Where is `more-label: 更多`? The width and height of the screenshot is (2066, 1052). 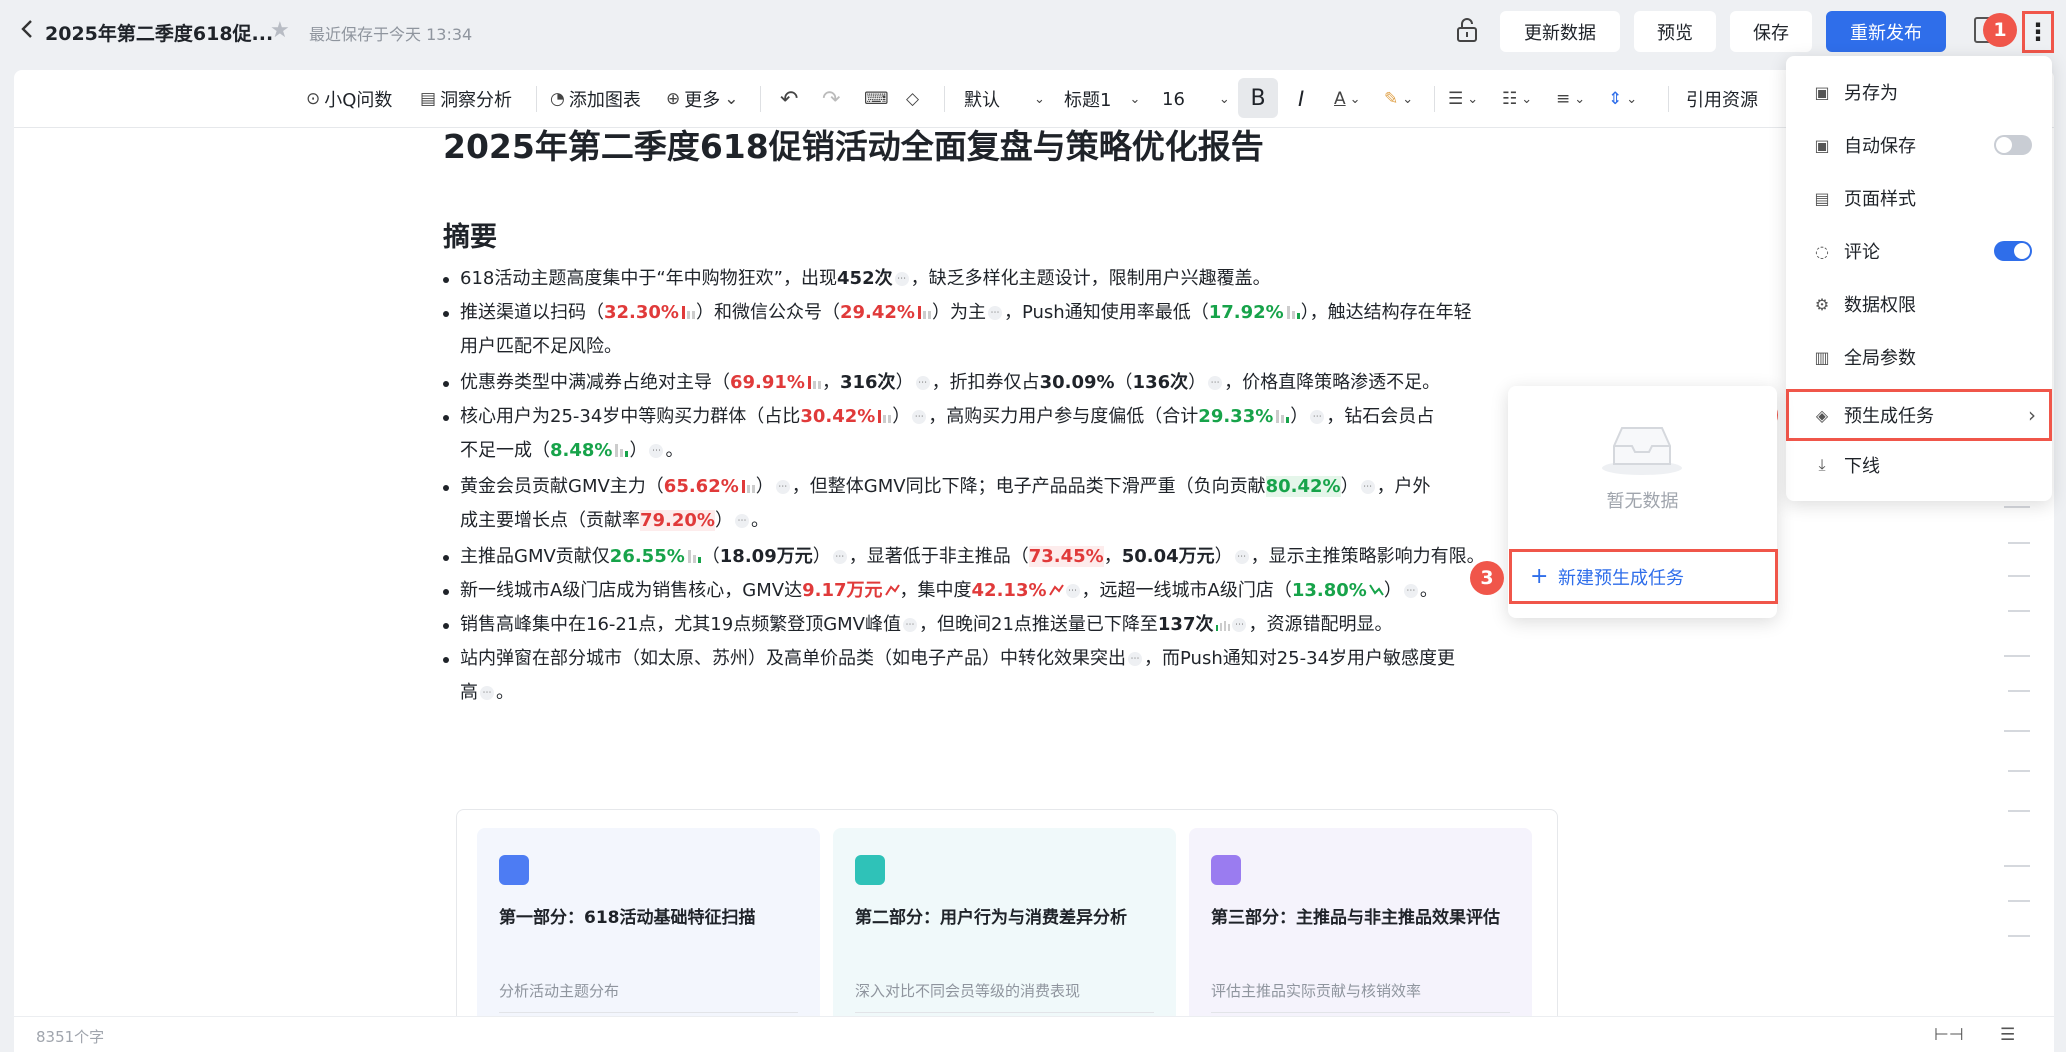
more-label: 更多 is located at coordinates (702, 100).